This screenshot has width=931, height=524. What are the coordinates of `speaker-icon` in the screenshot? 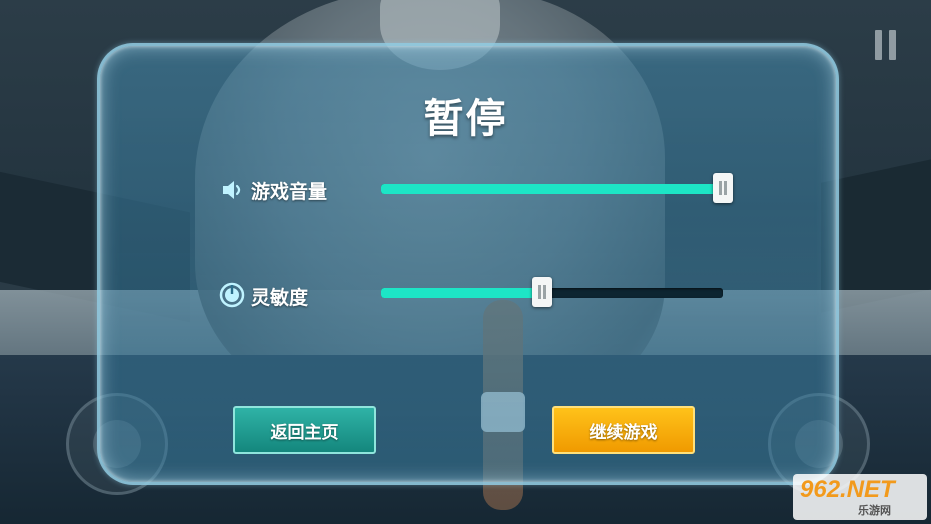 It's located at (232, 190).